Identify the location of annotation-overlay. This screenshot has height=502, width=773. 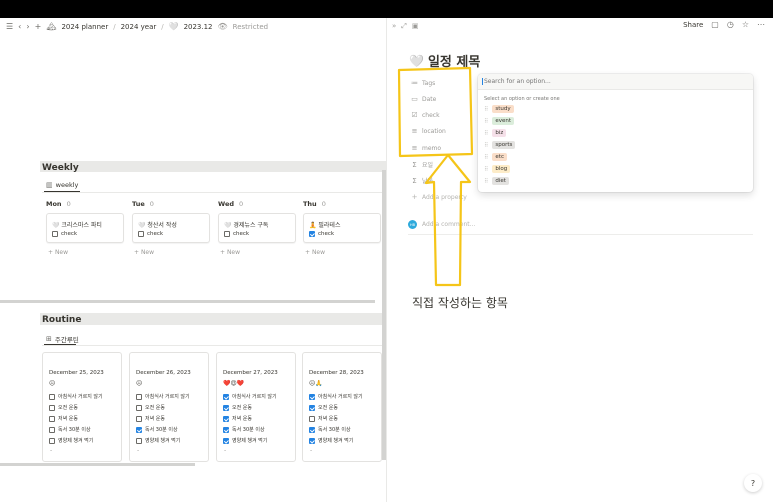
(435, 176).